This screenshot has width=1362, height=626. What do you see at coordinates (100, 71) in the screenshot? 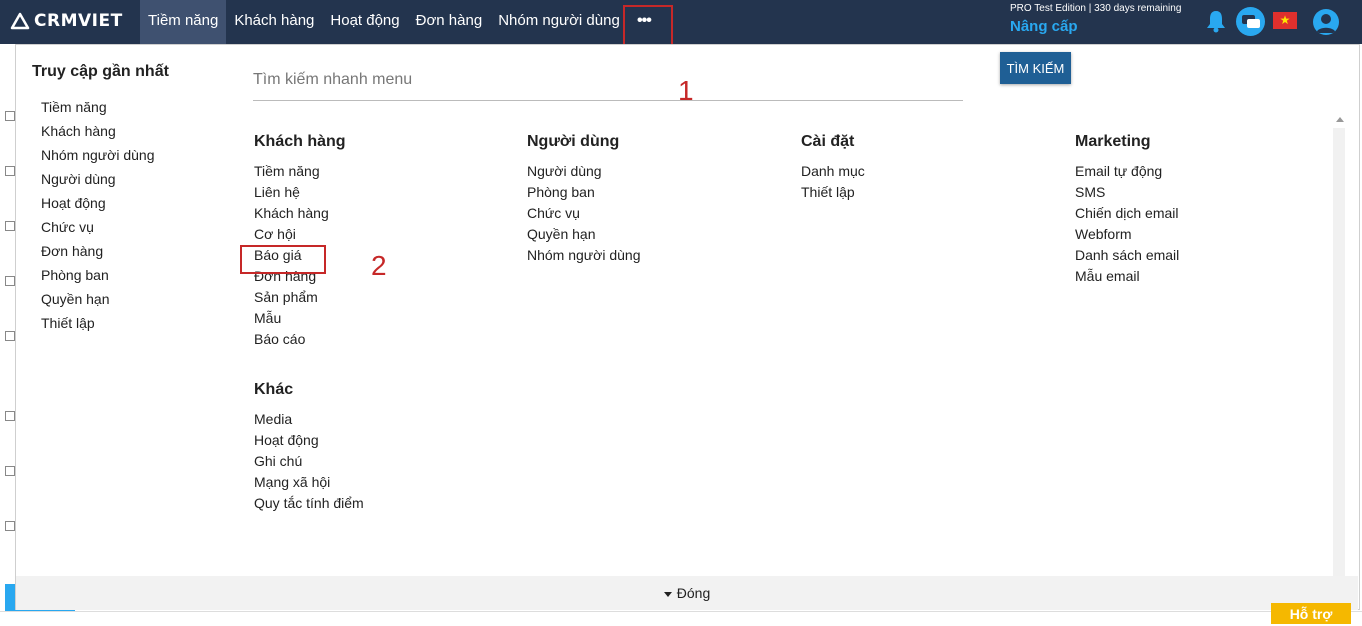
I see `recent-access-title: Truy cập gần nhất` at bounding box center [100, 71].